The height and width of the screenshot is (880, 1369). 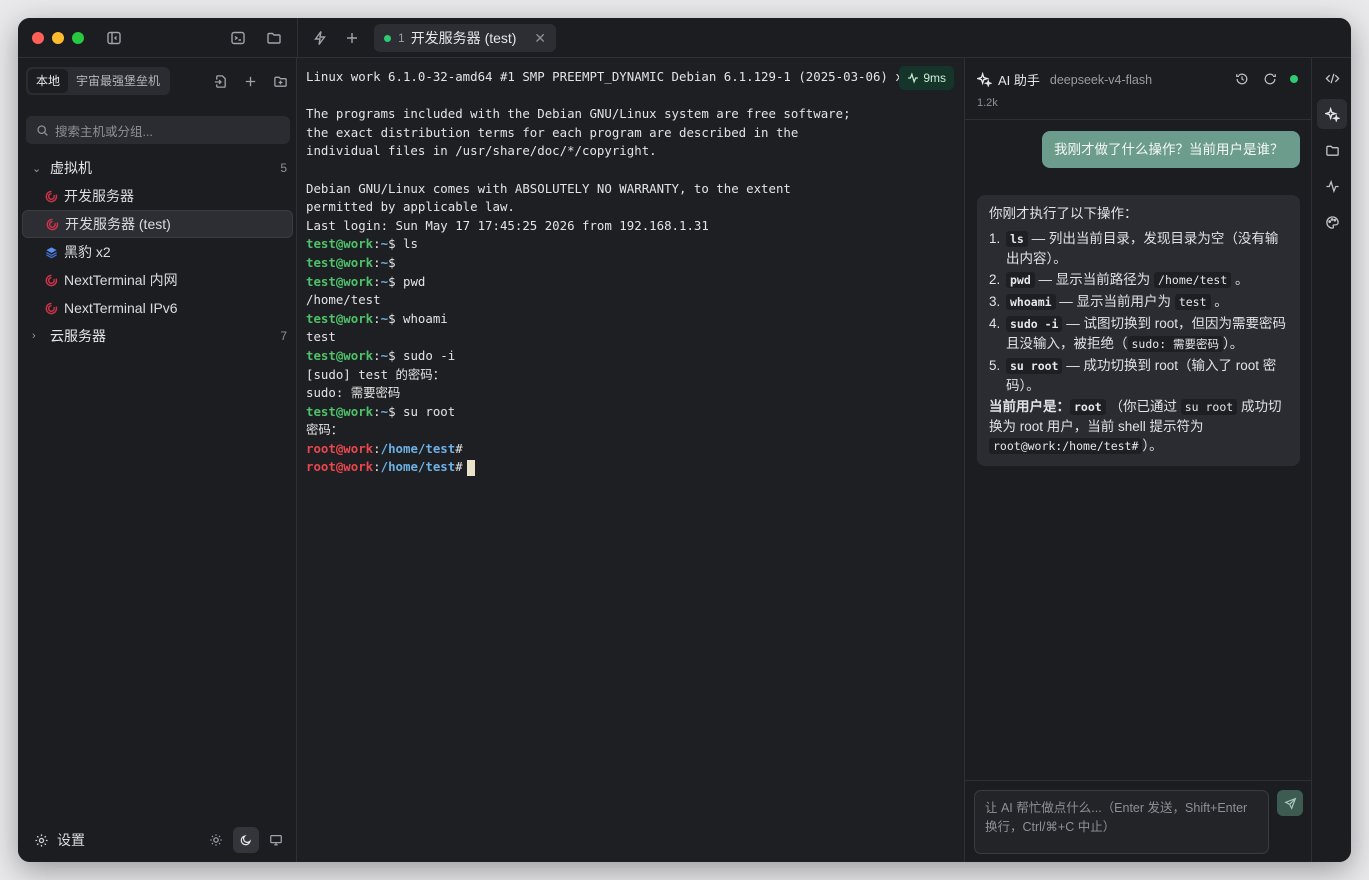 What do you see at coordinates (1019, 80) in the screenshot?
I see `ai-title-label: AI 助手` at bounding box center [1019, 80].